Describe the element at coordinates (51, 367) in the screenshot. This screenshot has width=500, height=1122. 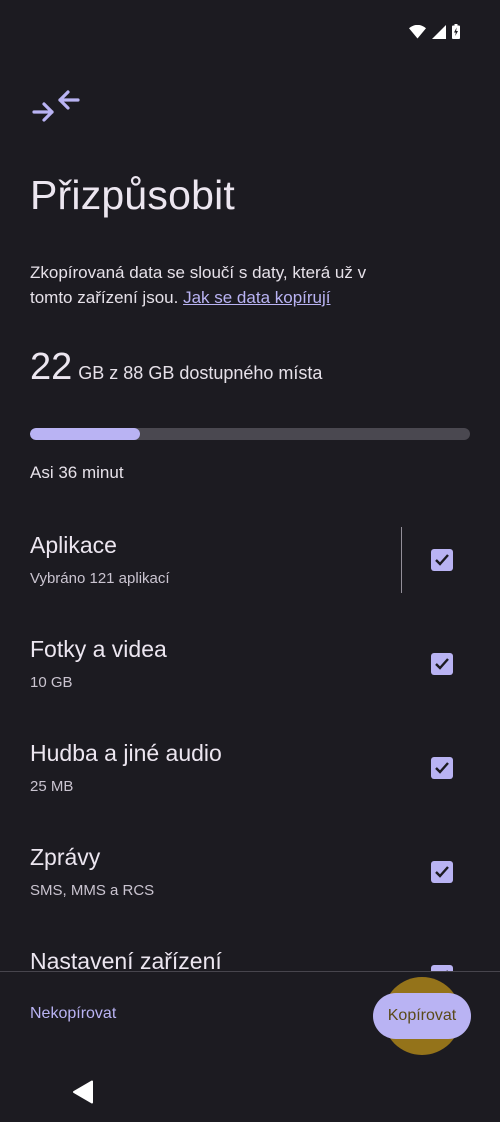
I see `storage-selected: 22` at that location.